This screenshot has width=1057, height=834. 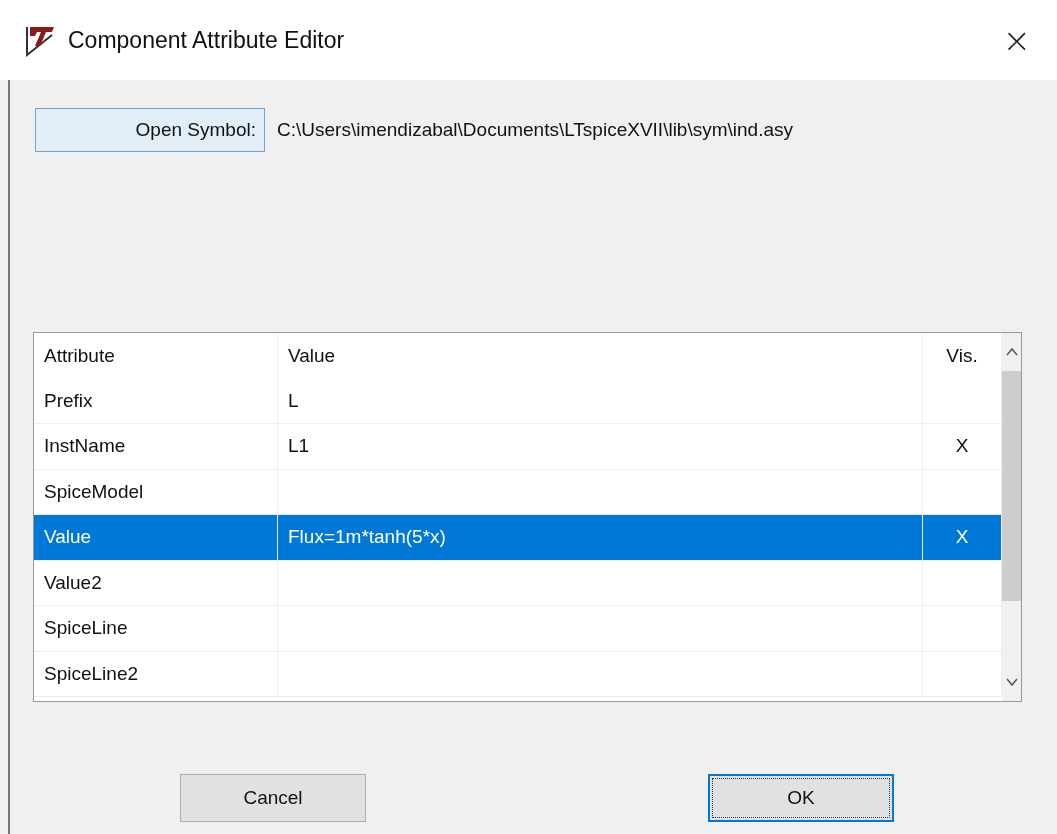 I want to click on attribute-value: Flux=1m*tanh(5*x), so click(x=600, y=538).